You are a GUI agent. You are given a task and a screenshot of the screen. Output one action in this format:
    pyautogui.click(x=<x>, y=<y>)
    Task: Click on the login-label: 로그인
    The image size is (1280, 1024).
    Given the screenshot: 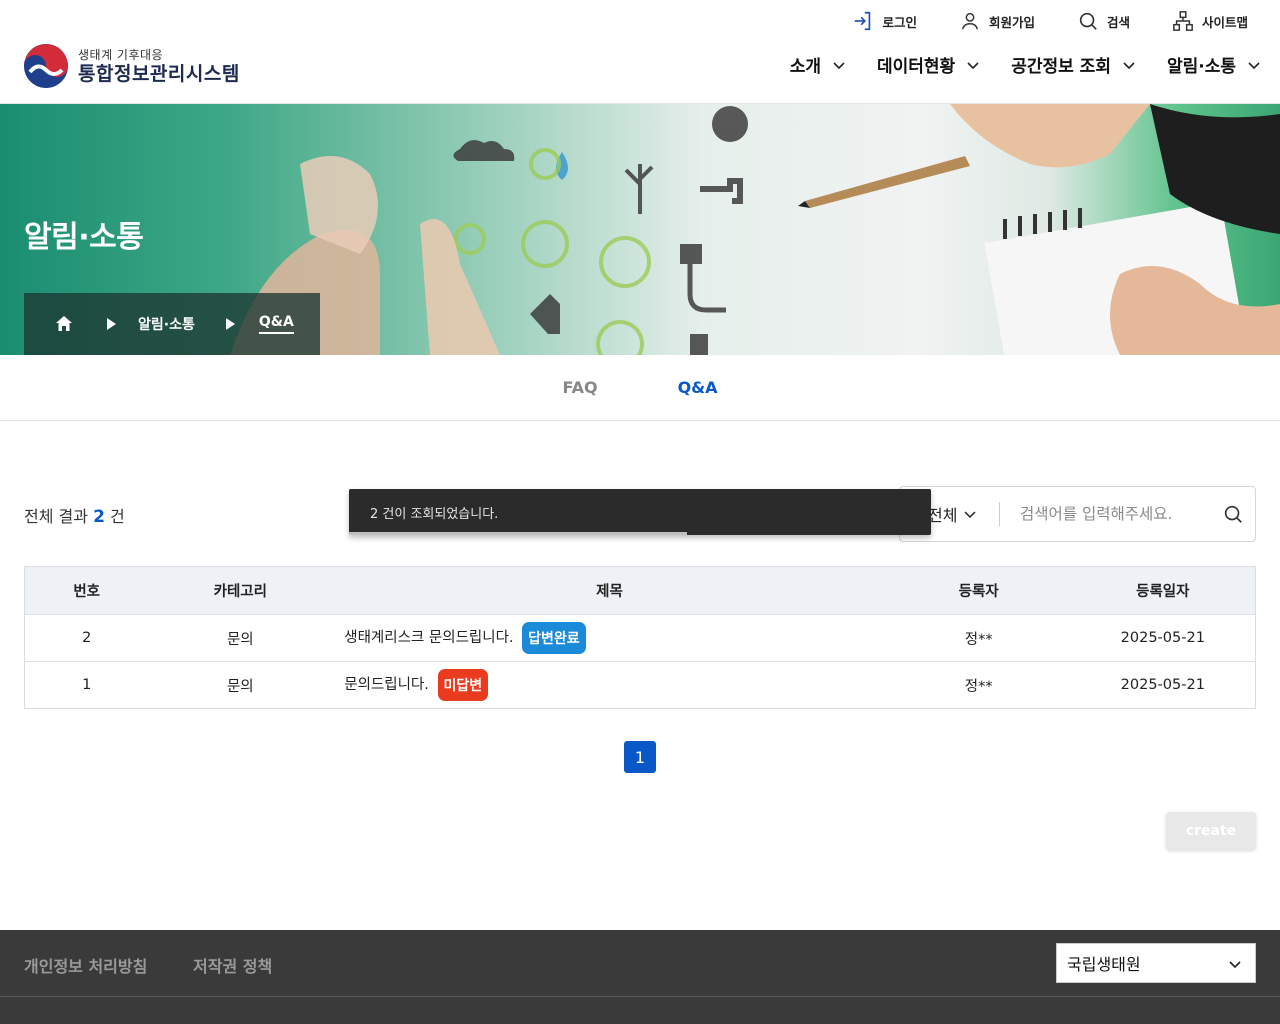 What is the action you would take?
    pyautogui.click(x=899, y=22)
    